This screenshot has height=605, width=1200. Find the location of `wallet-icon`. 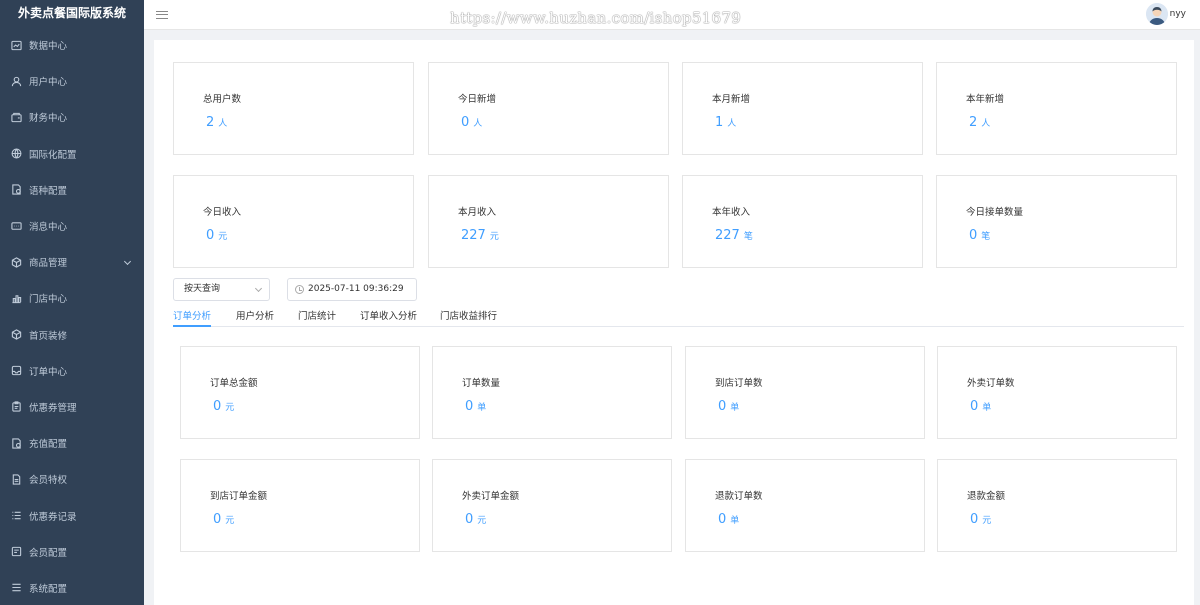

wallet-icon is located at coordinates (16, 117).